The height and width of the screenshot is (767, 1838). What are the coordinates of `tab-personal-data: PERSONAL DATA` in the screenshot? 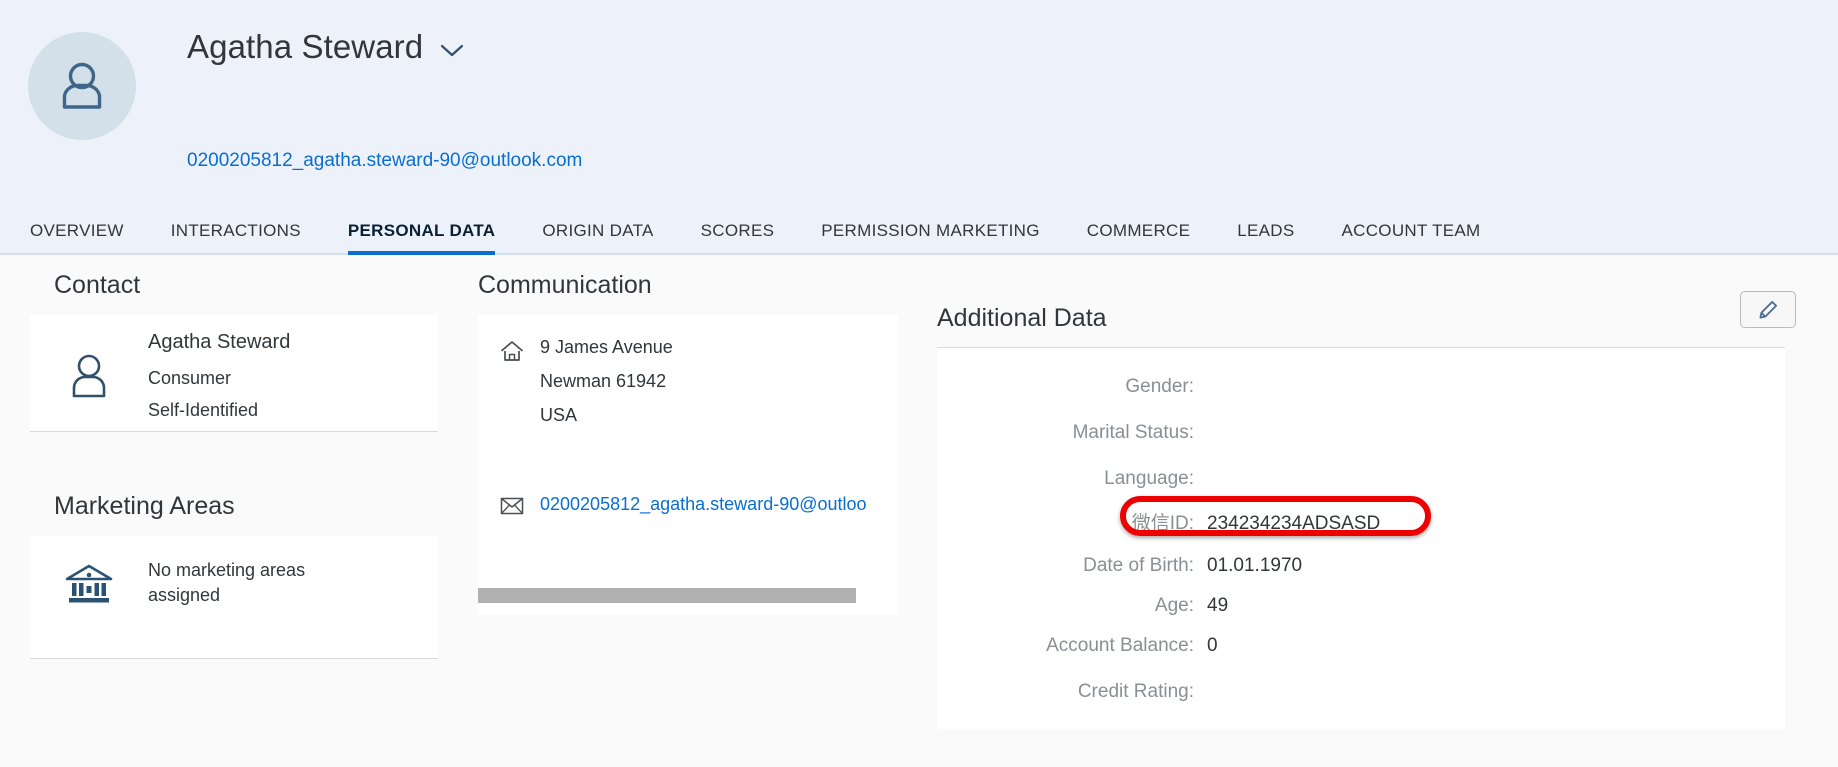 It's located at (421, 230).